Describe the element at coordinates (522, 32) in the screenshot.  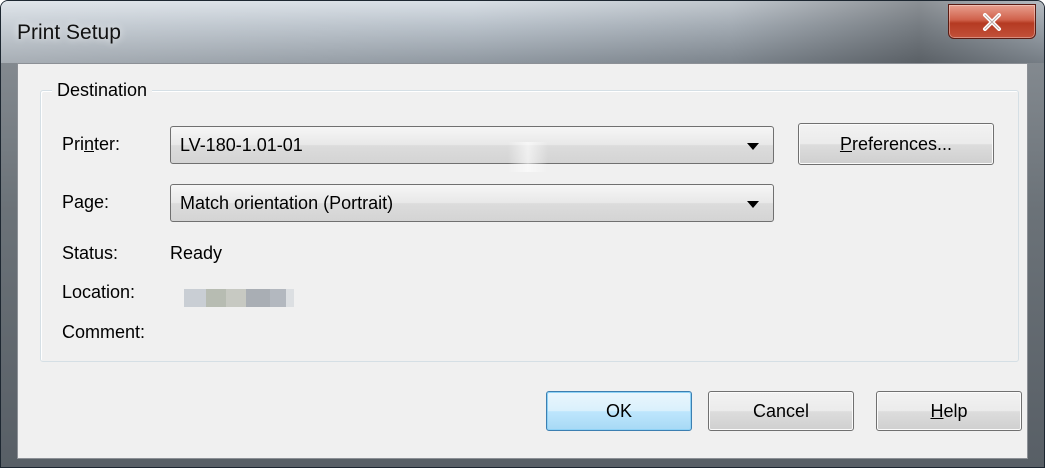
I see `title-bar: Print Setup` at that location.